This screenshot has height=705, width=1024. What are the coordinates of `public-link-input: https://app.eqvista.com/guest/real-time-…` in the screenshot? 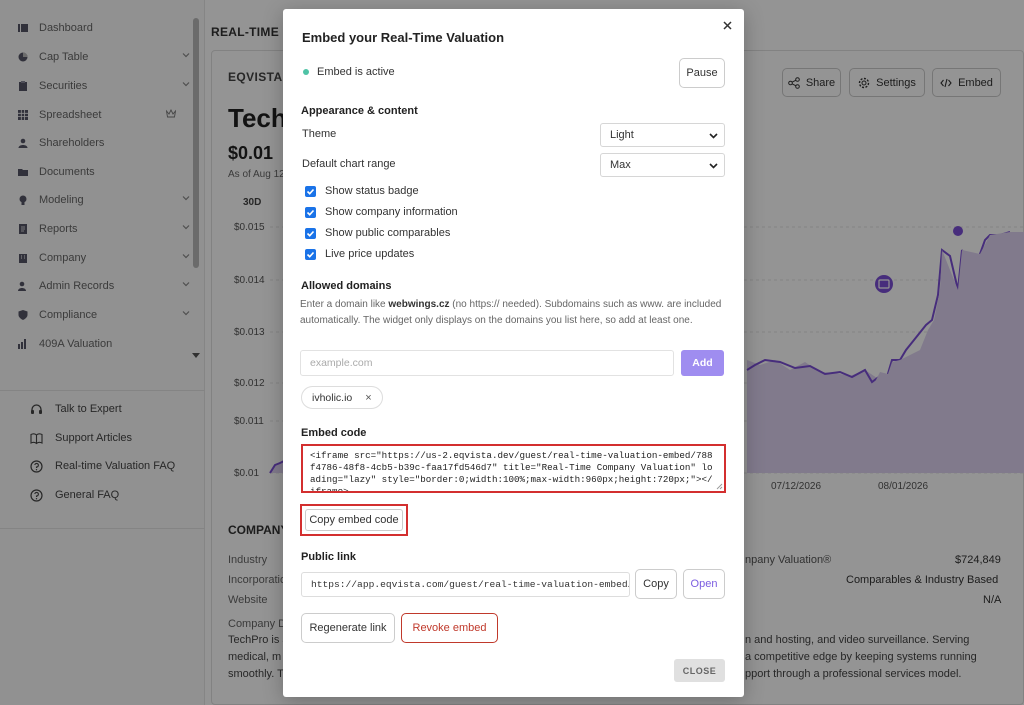 It's located at (465, 584).